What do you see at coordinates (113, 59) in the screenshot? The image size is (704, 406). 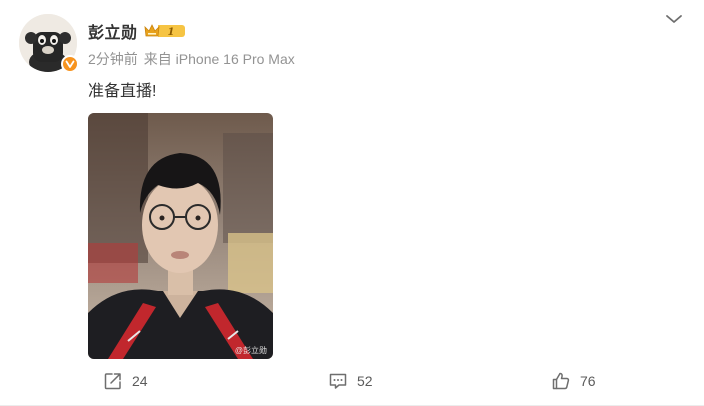 I see `post-time: 2分钟前` at bounding box center [113, 59].